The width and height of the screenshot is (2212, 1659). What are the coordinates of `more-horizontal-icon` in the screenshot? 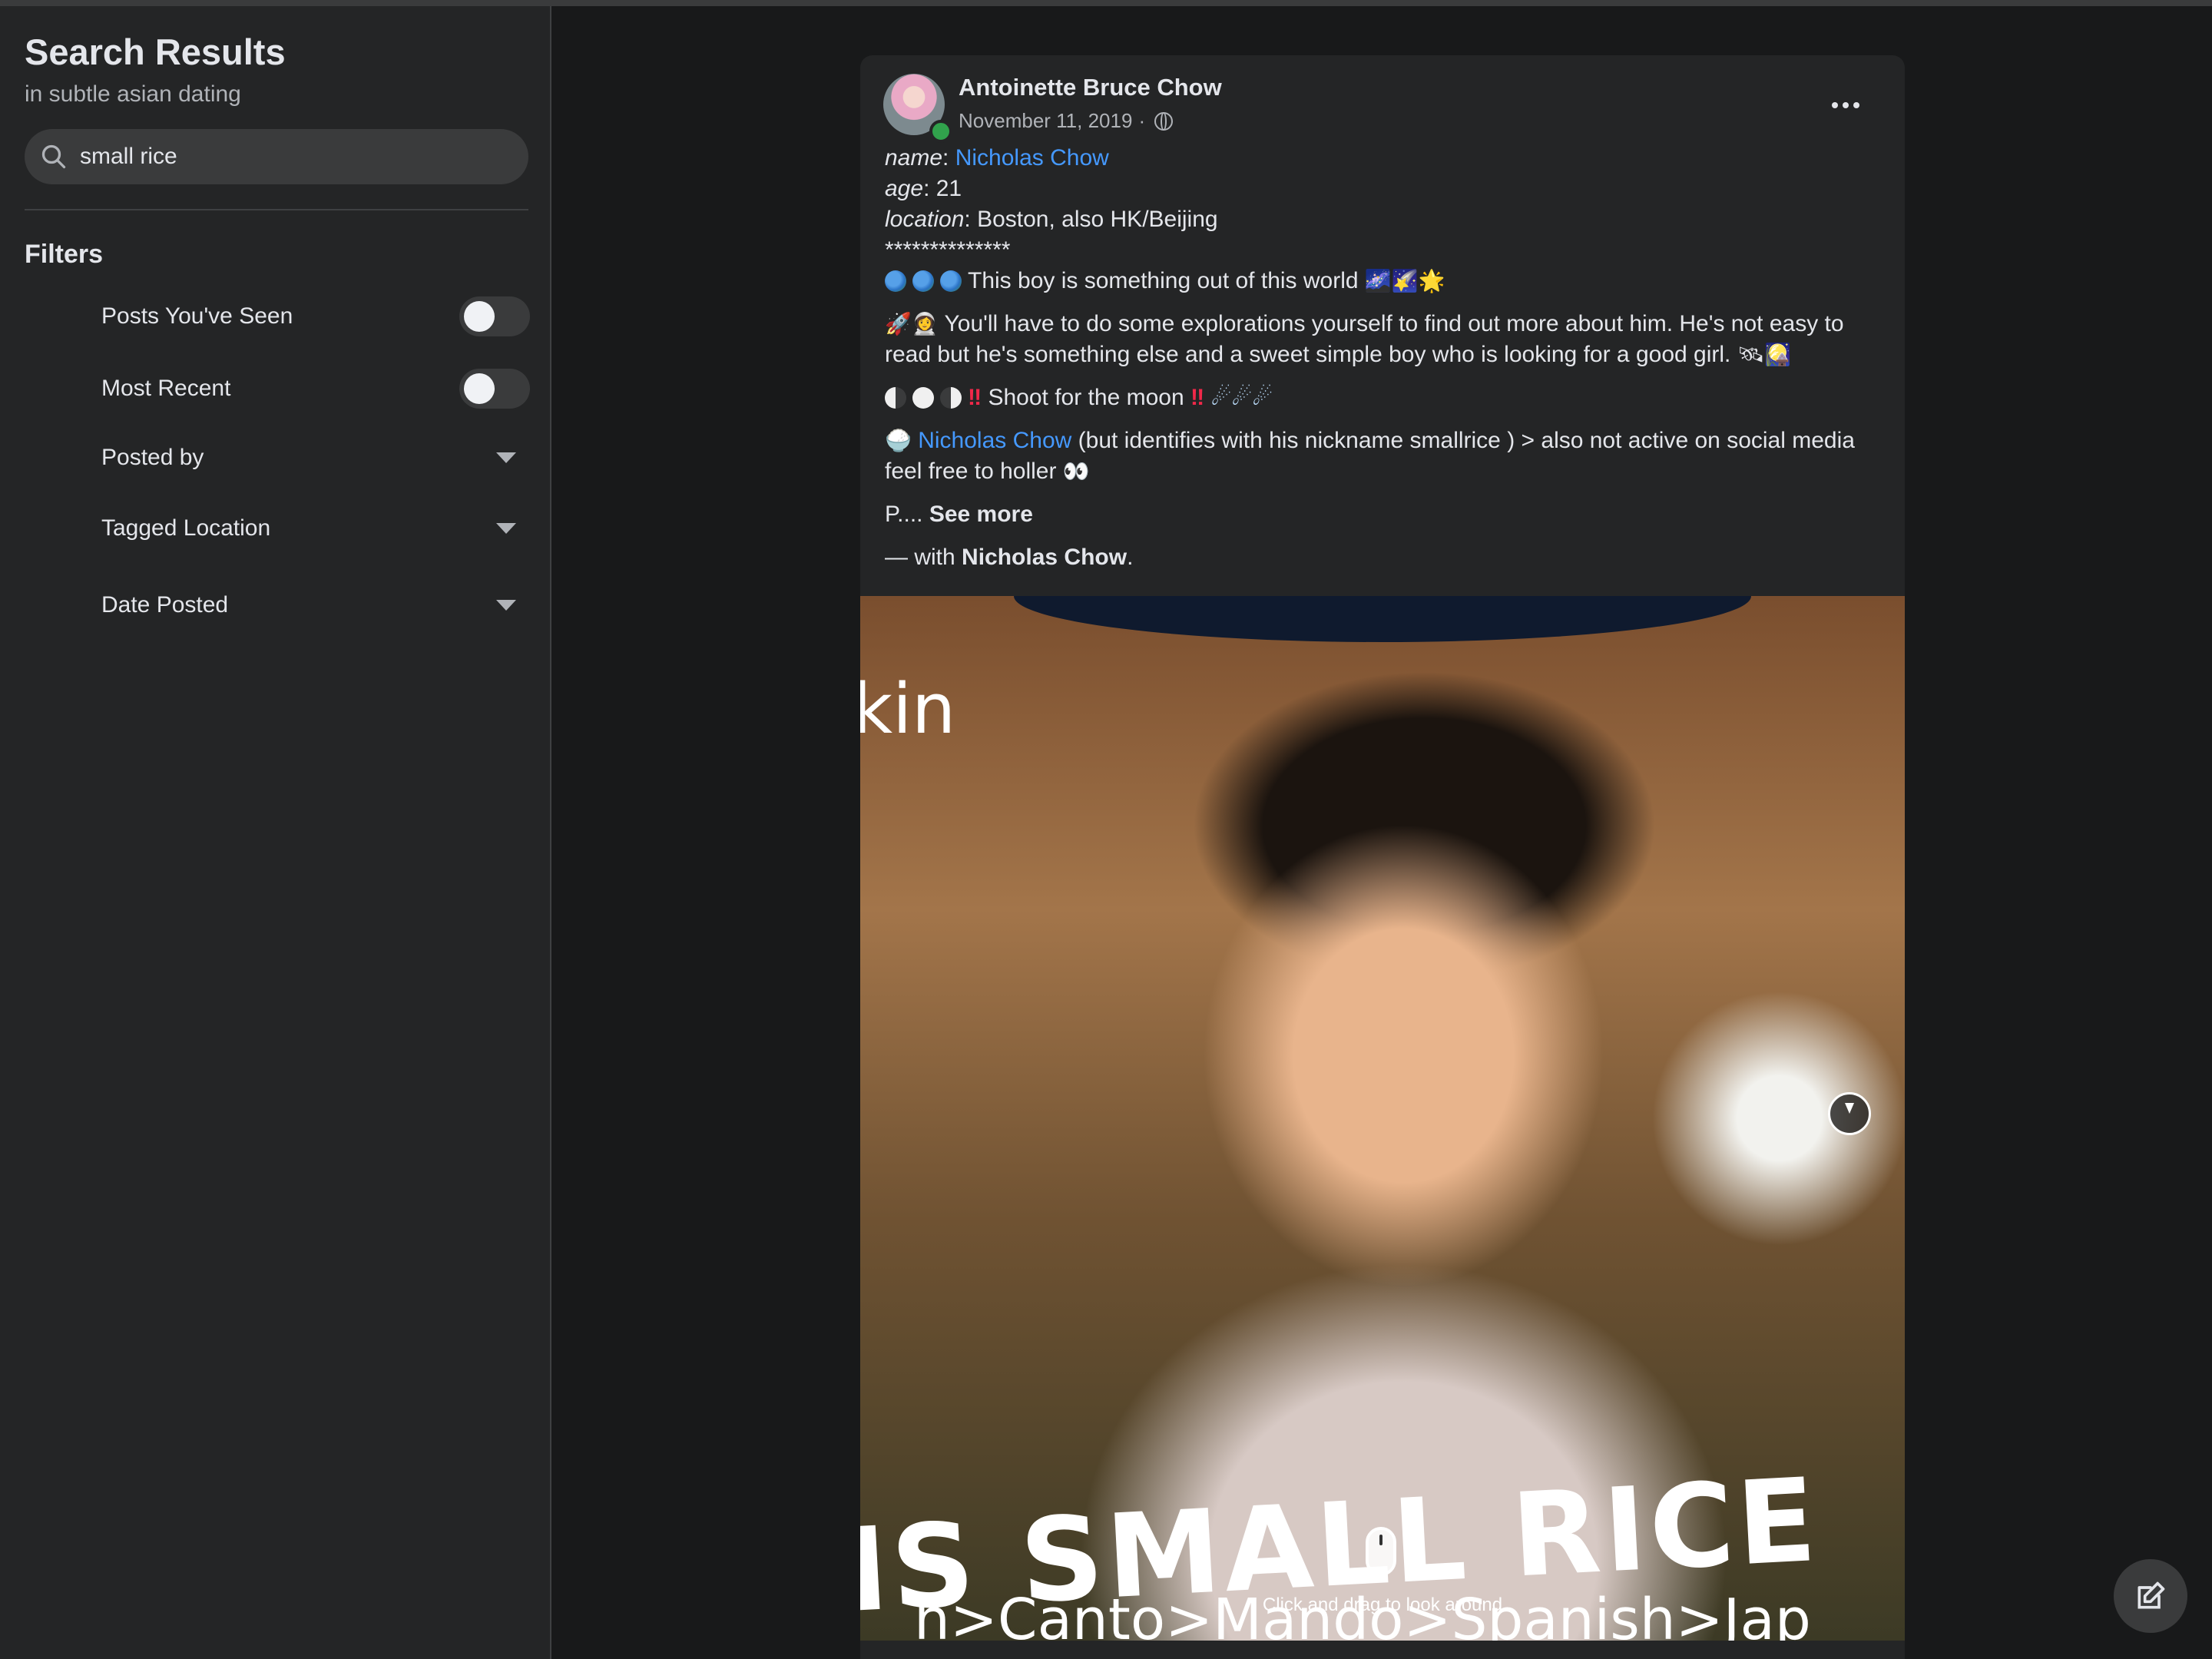 It's located at (1835, 105).